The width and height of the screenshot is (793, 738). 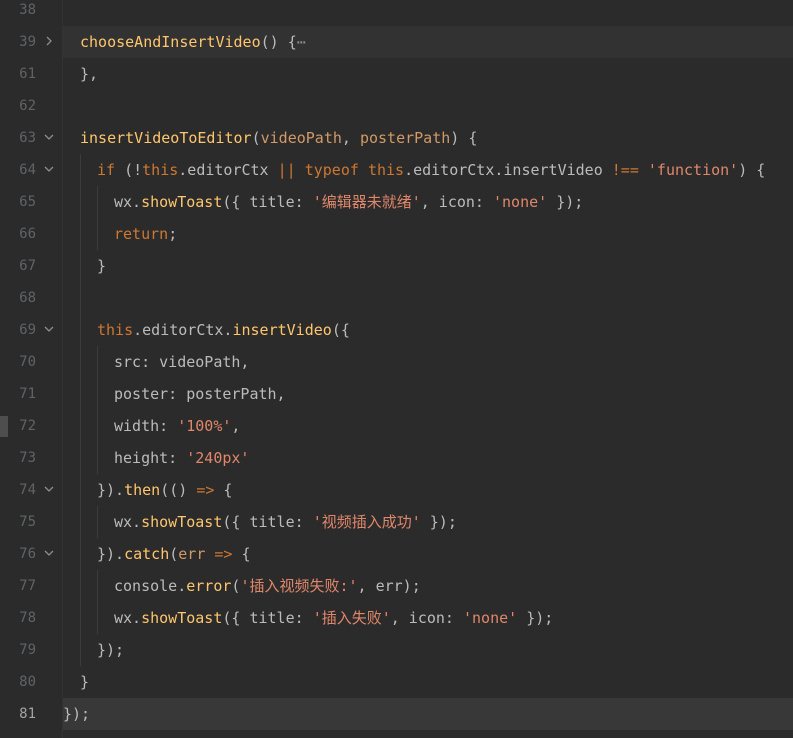 I want to click on code-token: 'function', so click(x=693, y=170).